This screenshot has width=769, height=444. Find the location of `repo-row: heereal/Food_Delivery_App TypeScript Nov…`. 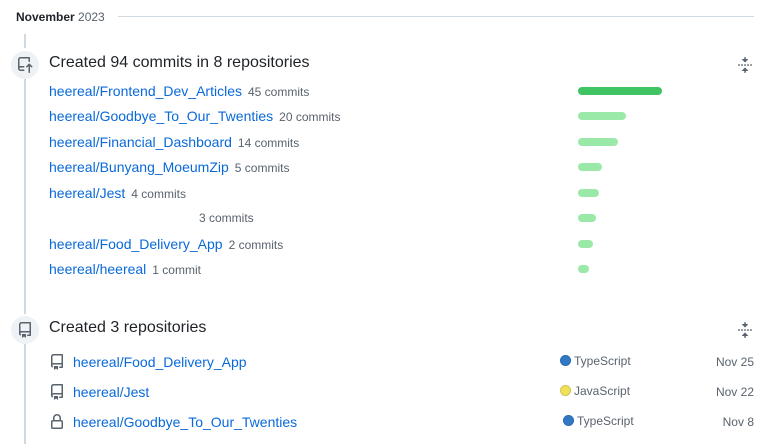

repo-row: heereal/Food_Delivery_App TypeScript Nov… is located at coordinates (401, 362).